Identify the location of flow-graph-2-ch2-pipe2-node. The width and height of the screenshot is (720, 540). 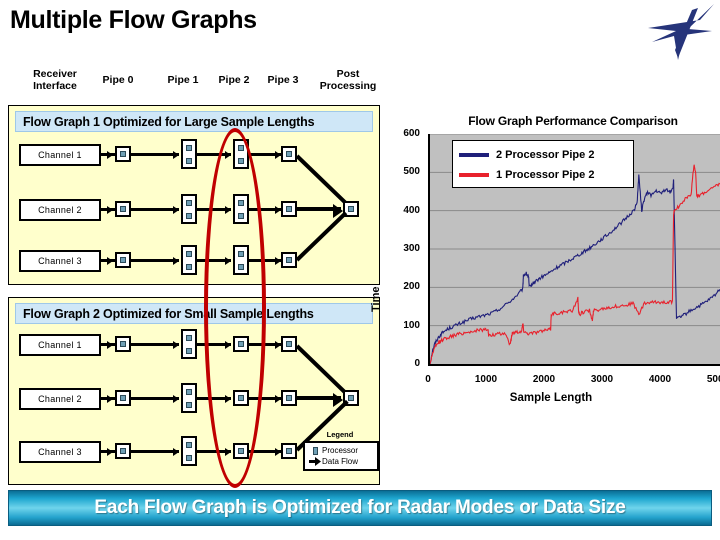
(241, 398).